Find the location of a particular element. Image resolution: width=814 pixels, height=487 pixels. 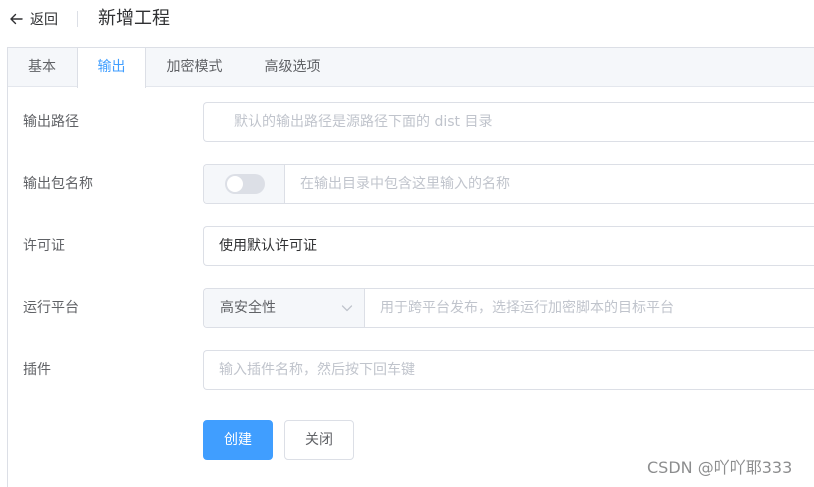

package-name-switch-prepend is located at coordinates (244, 184).